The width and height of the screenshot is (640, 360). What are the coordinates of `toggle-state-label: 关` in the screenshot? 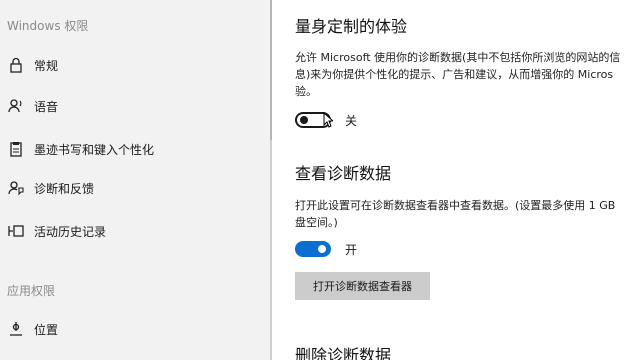 It's located at (351, 120).